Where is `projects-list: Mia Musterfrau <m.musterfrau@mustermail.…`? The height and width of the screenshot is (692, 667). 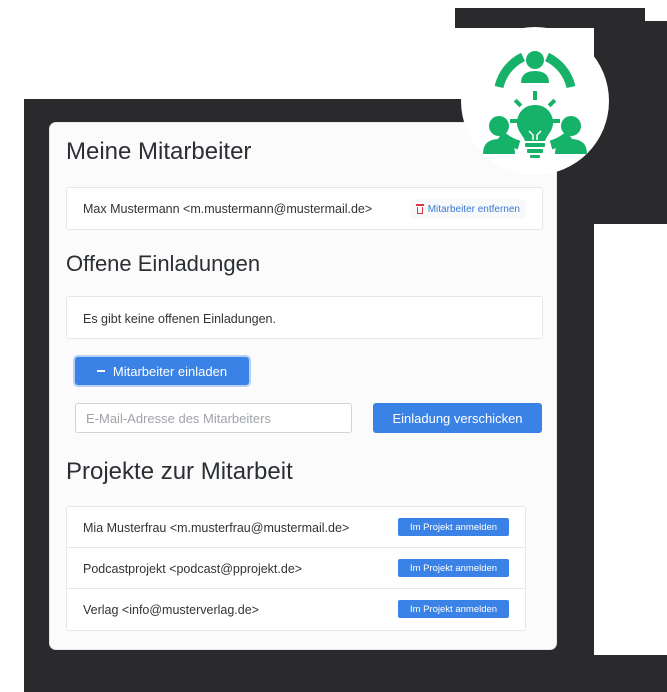
projects-list: Mia Musterfrau <m.musterfrau@mustermail.… is located at coordinates (296, 568).